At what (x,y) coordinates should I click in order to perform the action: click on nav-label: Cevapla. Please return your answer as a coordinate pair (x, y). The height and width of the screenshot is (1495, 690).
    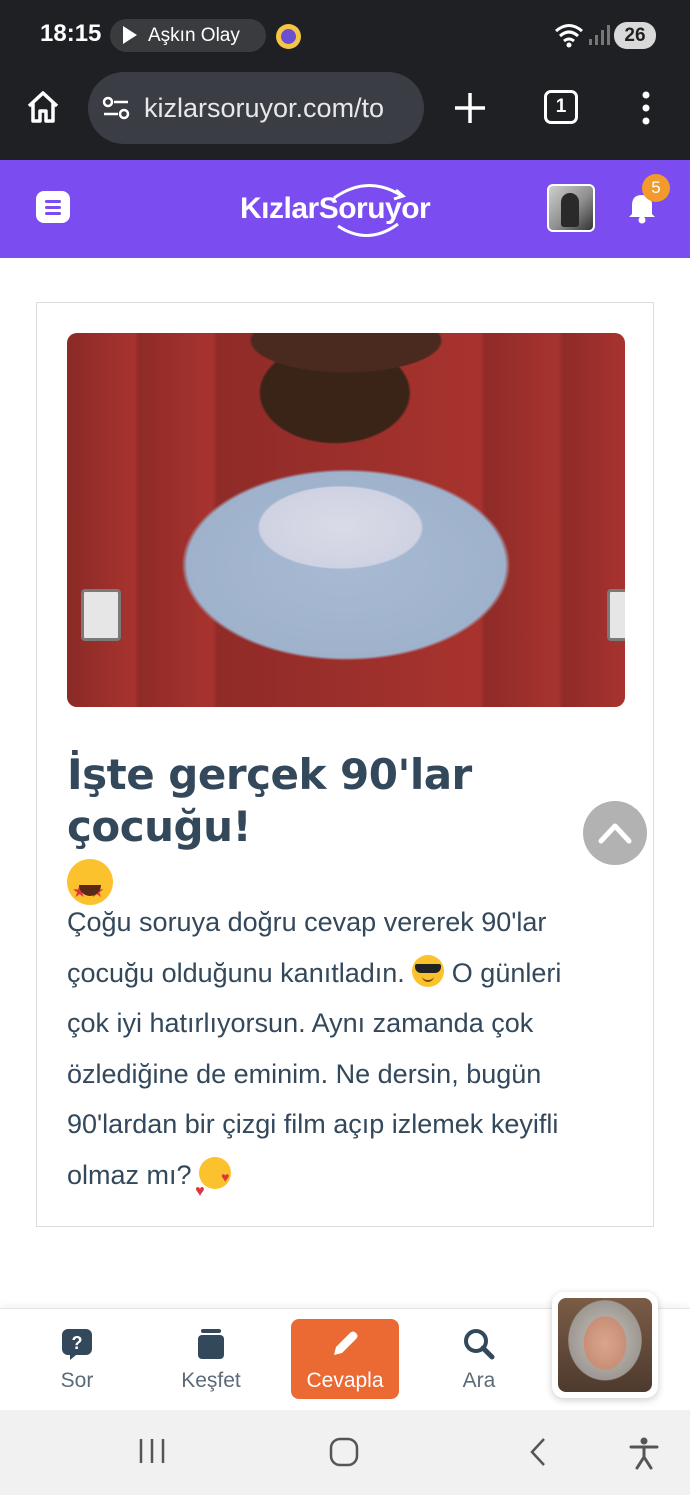
    Looking at the image, I should click on (345, 1380).